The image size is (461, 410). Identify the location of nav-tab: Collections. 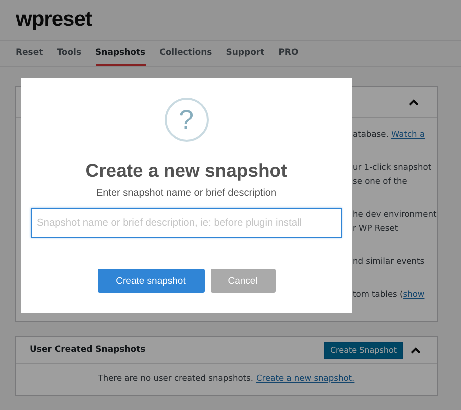
(186, 53).